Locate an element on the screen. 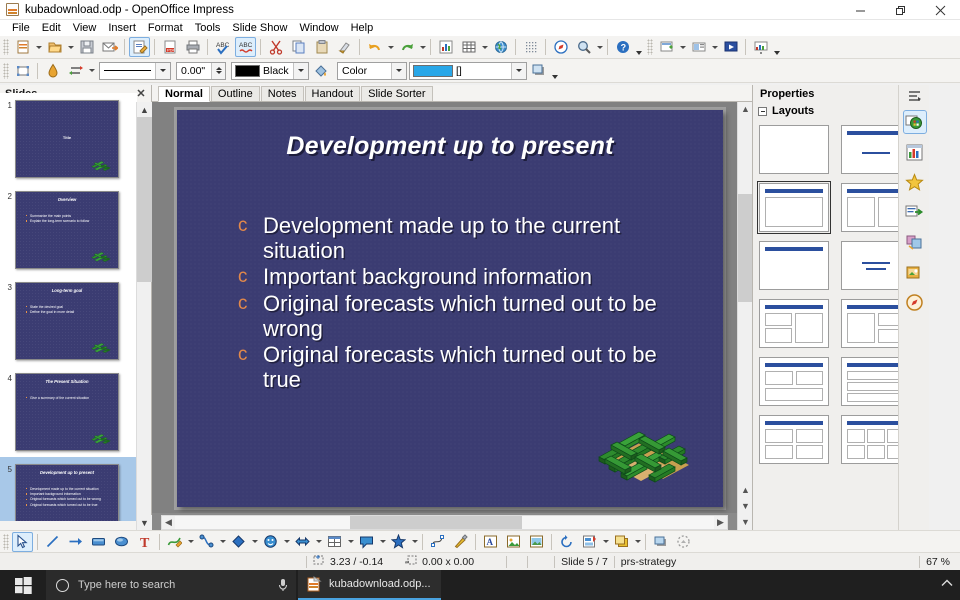 The height and width of the screenshot is (600, 960). ellipse-tool-icon is located at coordinates (121, 542).